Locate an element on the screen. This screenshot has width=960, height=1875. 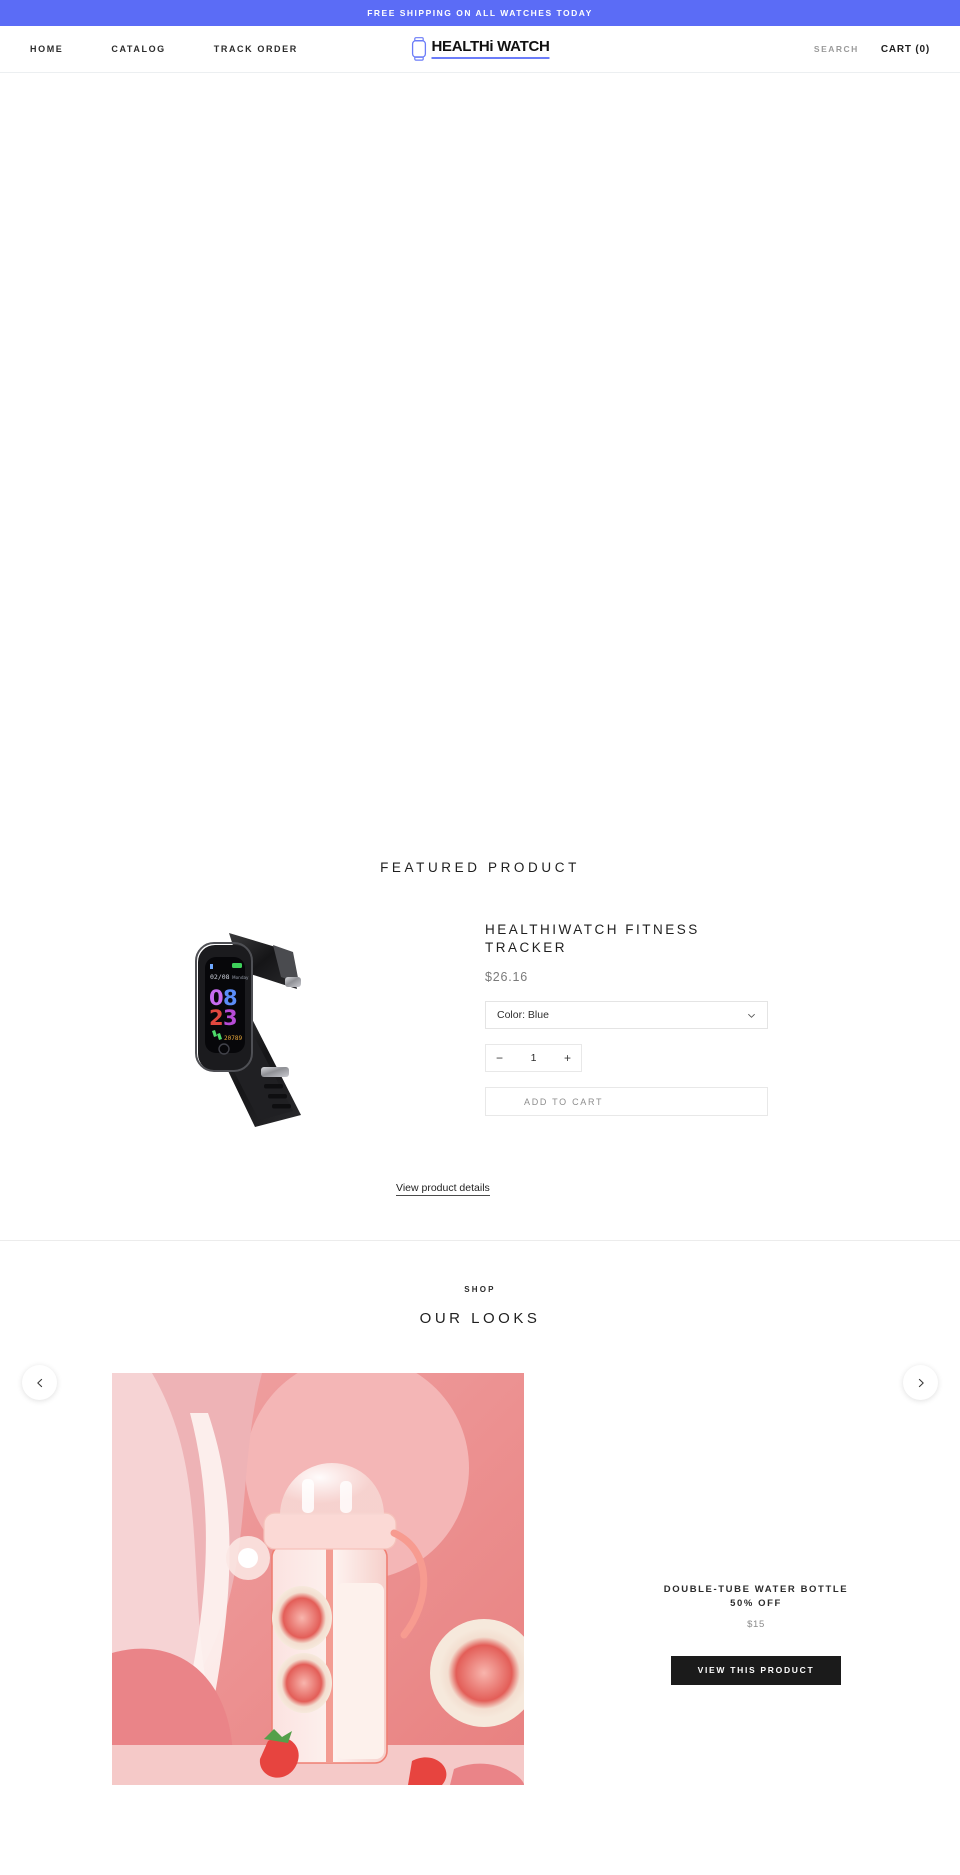
primary-navigation: HOME CATALOG TRACK ORDER is located at coordinates (176, 49).